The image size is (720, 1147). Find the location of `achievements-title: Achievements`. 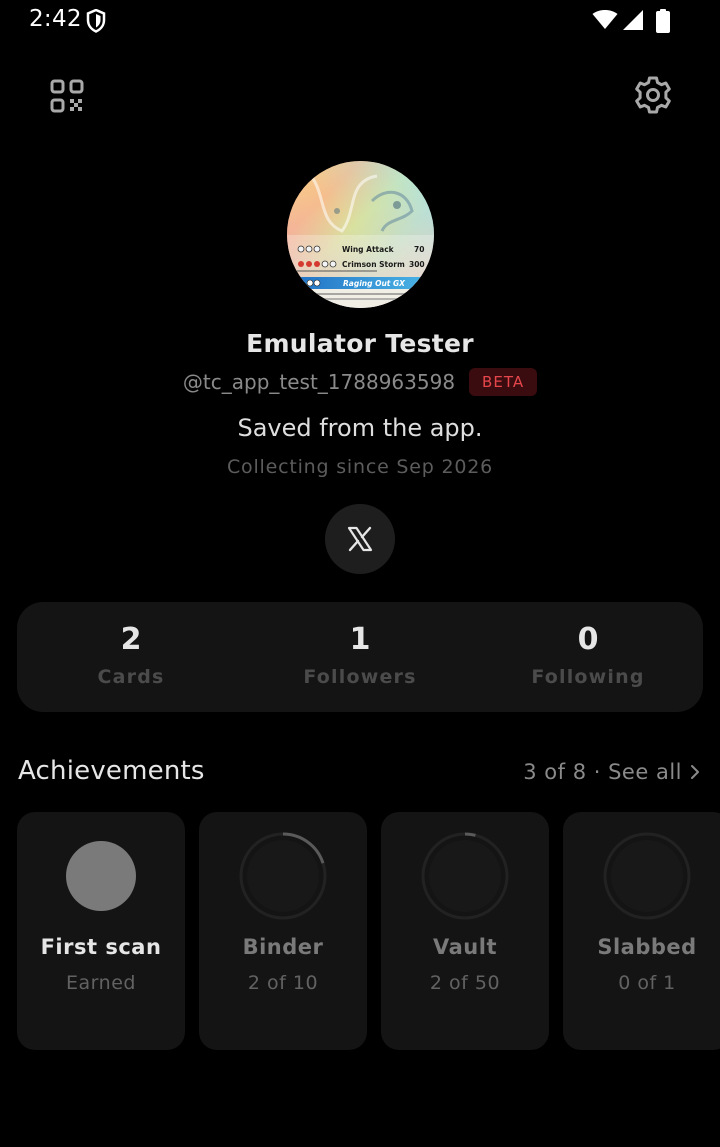

achievements-title: Achievements is located at coordinates (111, 771).